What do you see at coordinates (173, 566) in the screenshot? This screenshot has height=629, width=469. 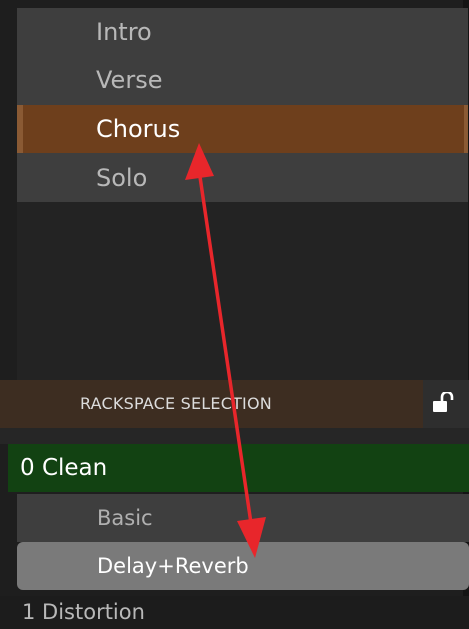 I see `variation-label: Delay+Reverb` at bounding box center [173, 566].